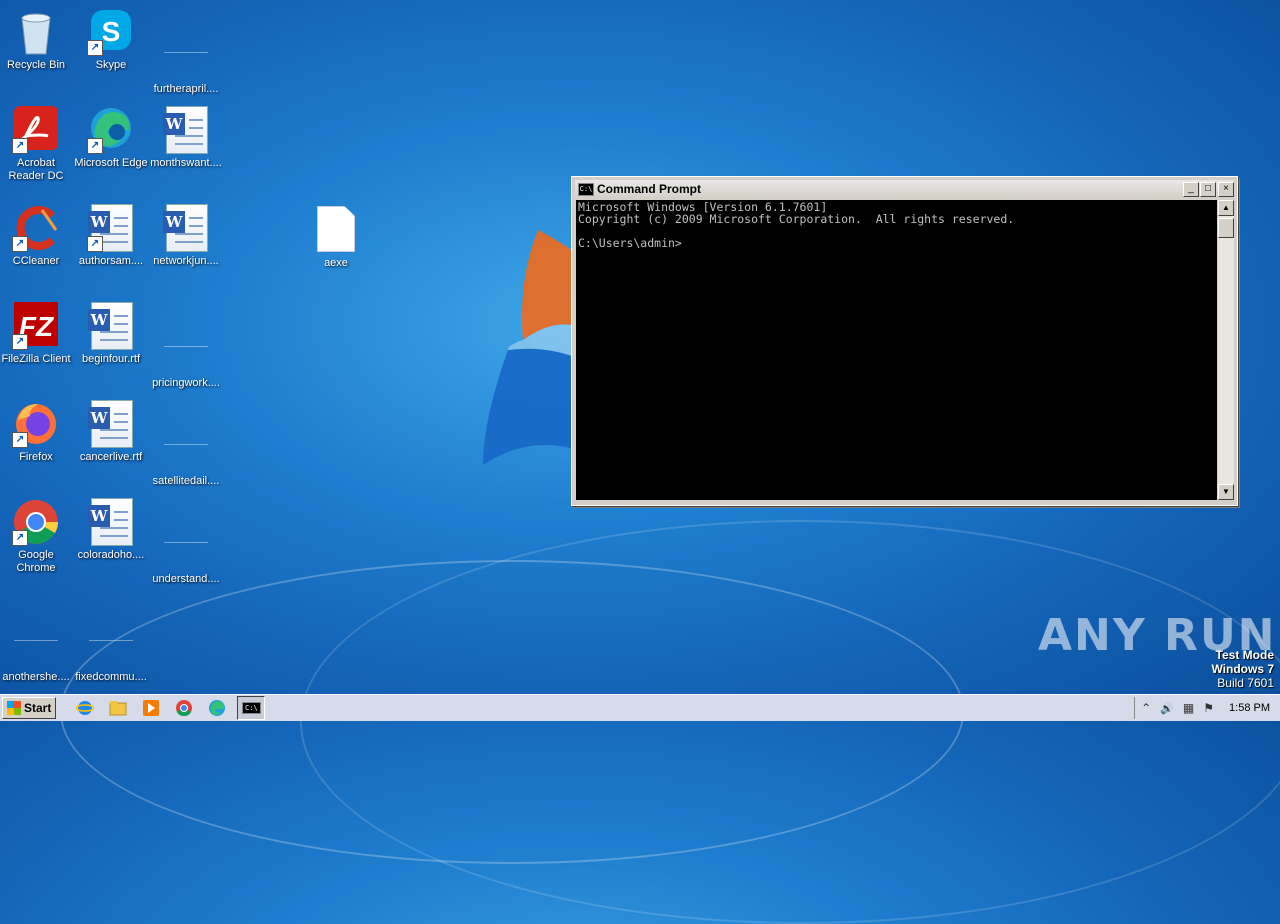  Describe the element at coordinates (1188, 708) in the screenshot. I see `network-icon: ▦` at that location.